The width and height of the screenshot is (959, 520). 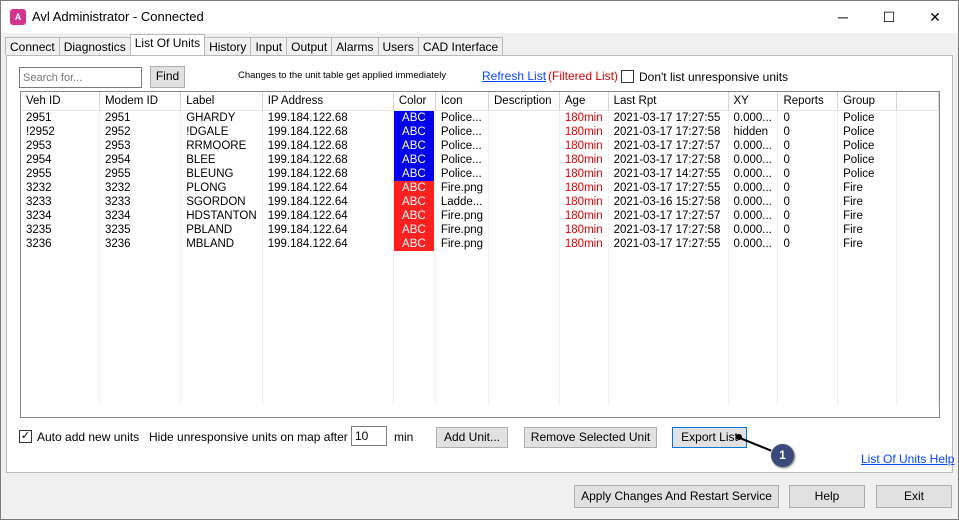 I want to click on table-cell: Fire.png, so click(x=462, y=187).